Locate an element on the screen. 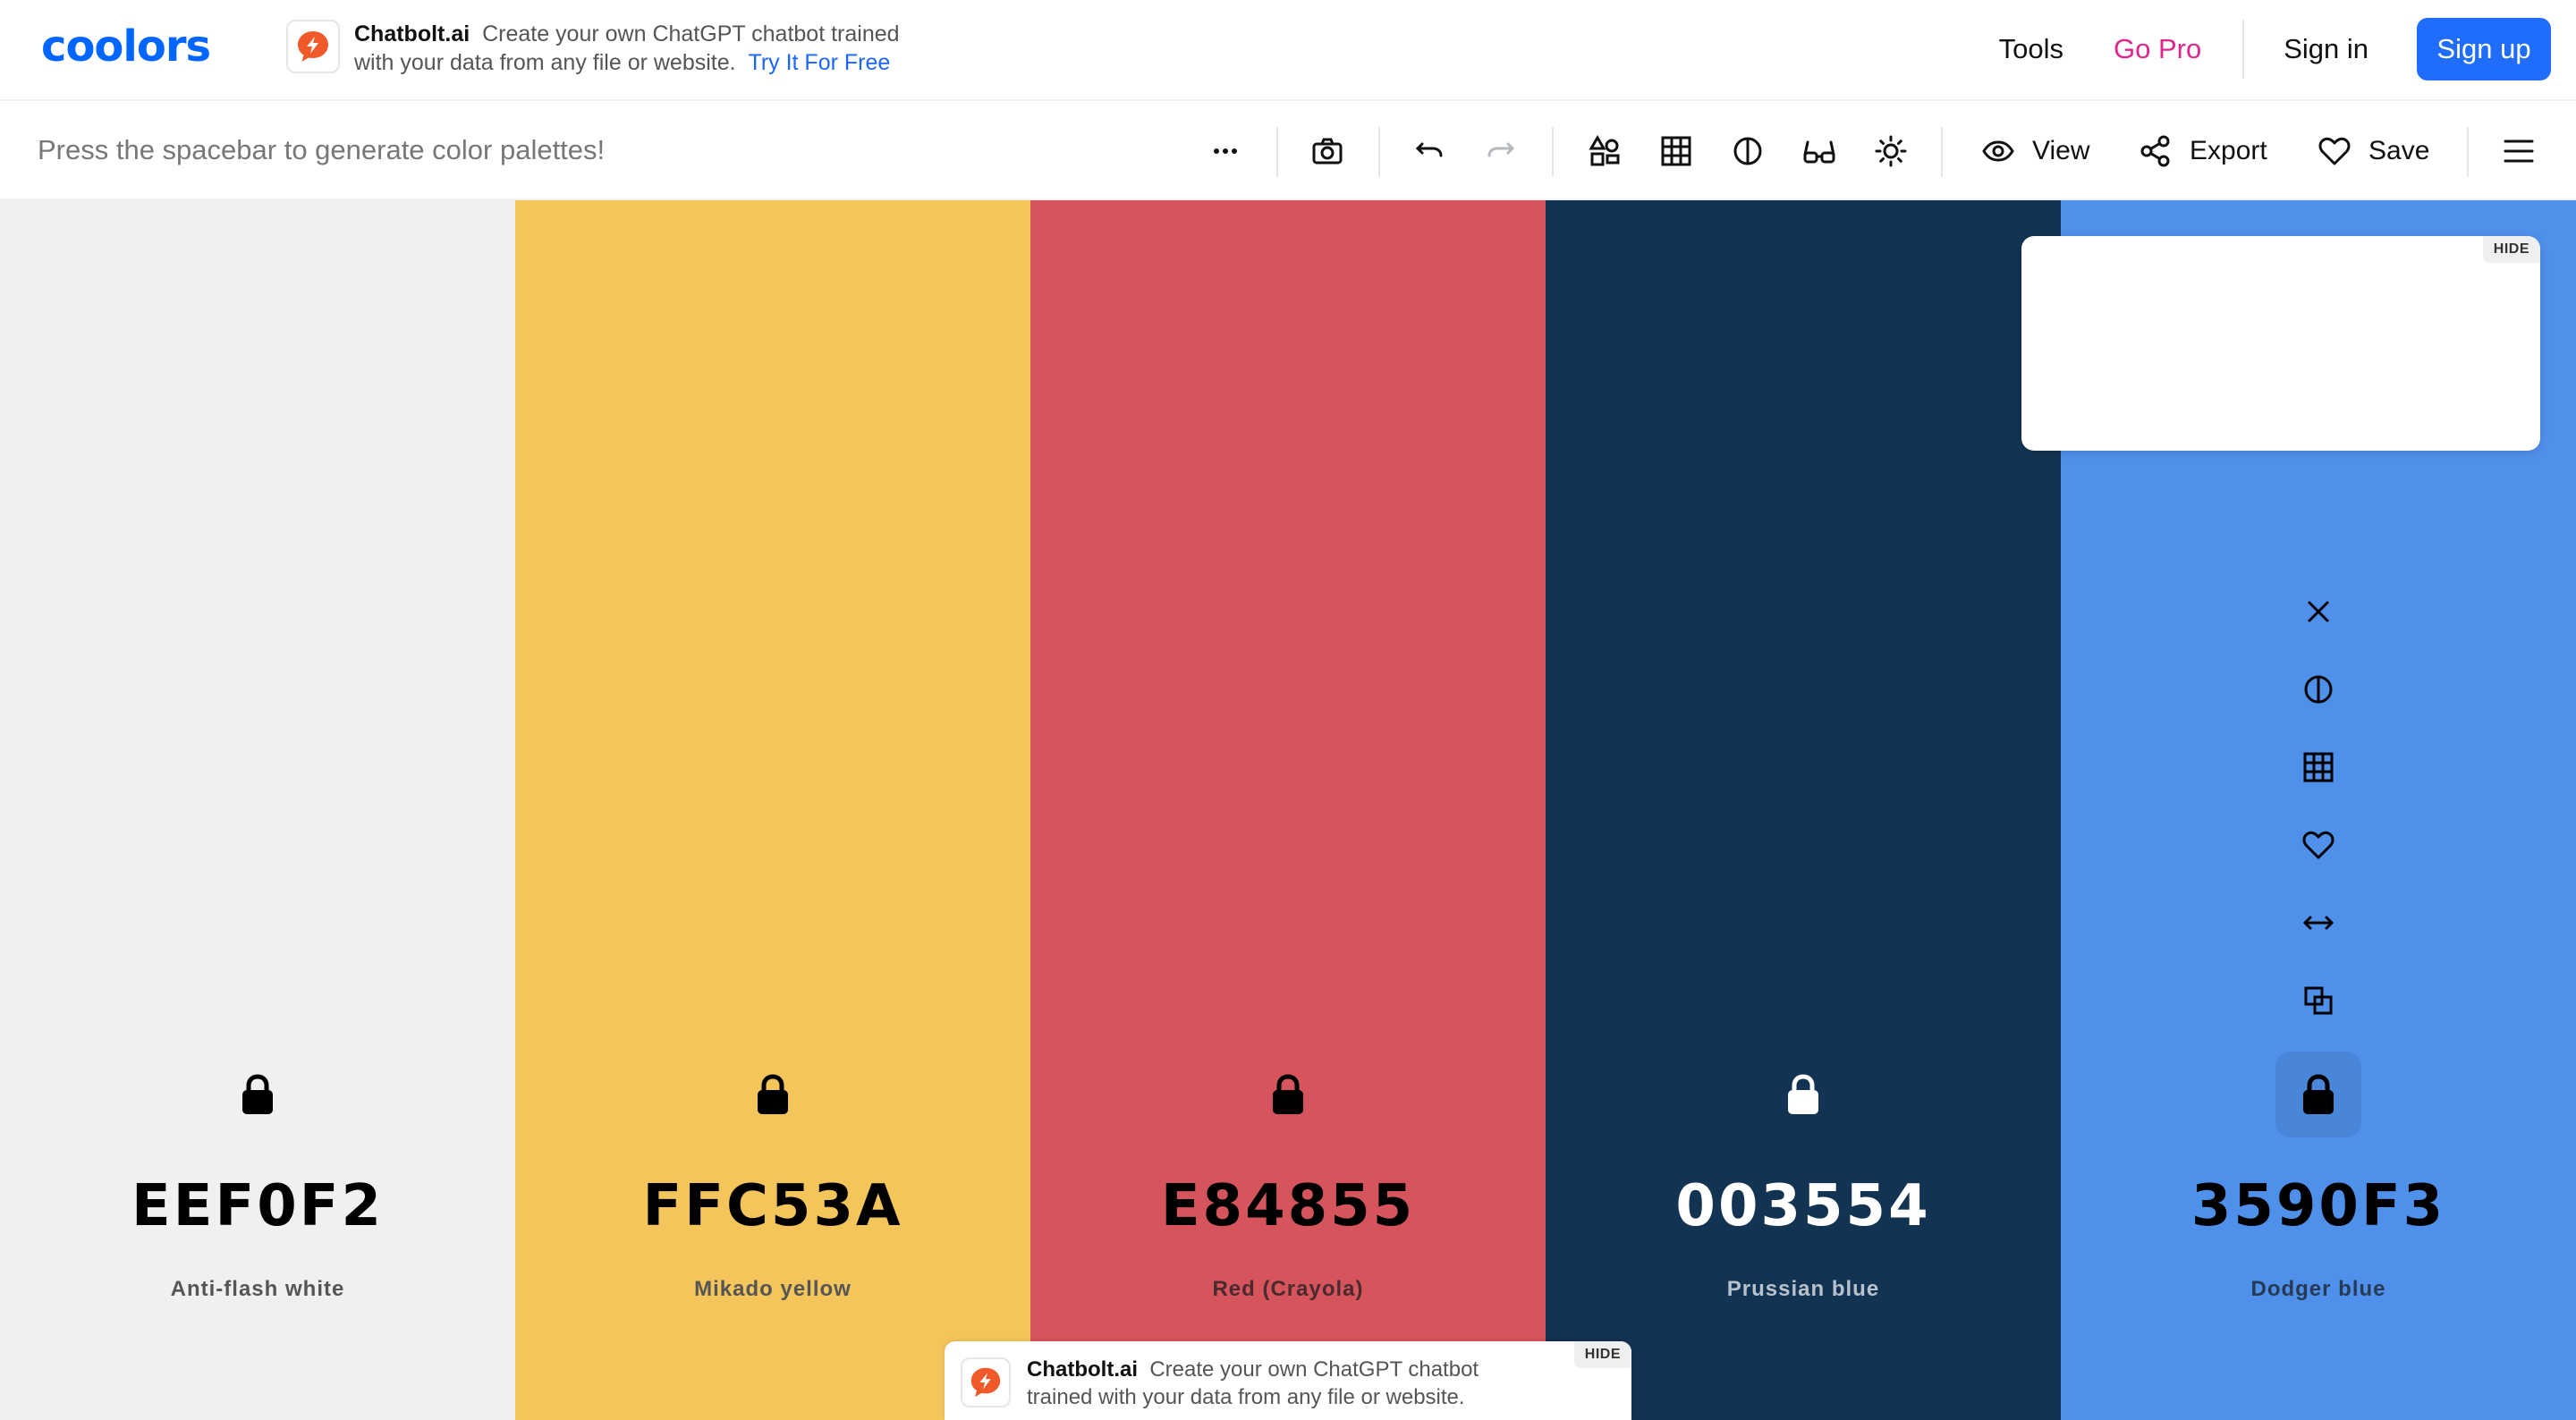  close-icon is located at coordinates (2318, 611).